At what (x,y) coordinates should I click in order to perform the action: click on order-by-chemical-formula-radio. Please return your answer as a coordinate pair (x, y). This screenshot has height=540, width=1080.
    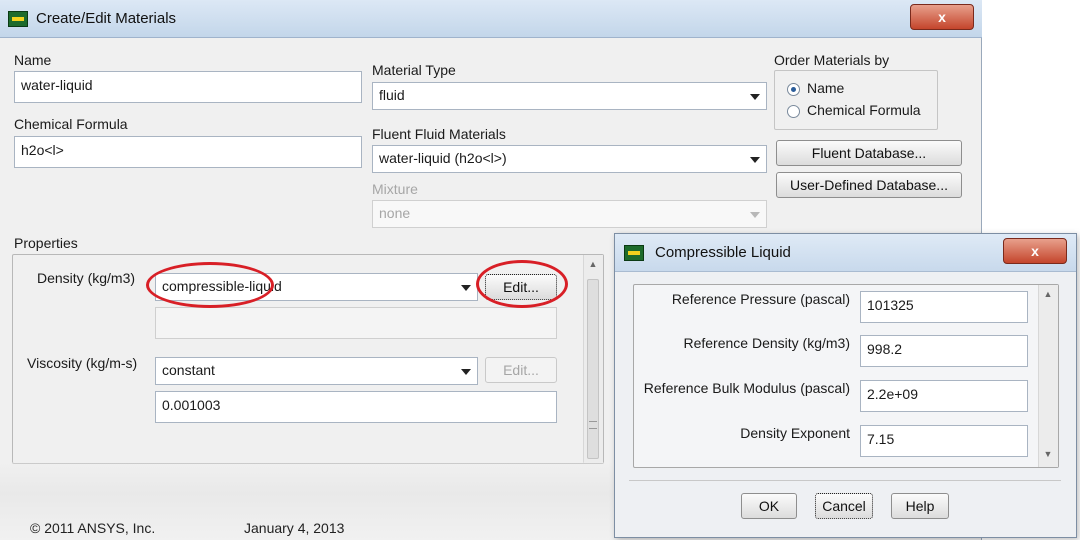
    Looking at the image, I should click on (793, 111).